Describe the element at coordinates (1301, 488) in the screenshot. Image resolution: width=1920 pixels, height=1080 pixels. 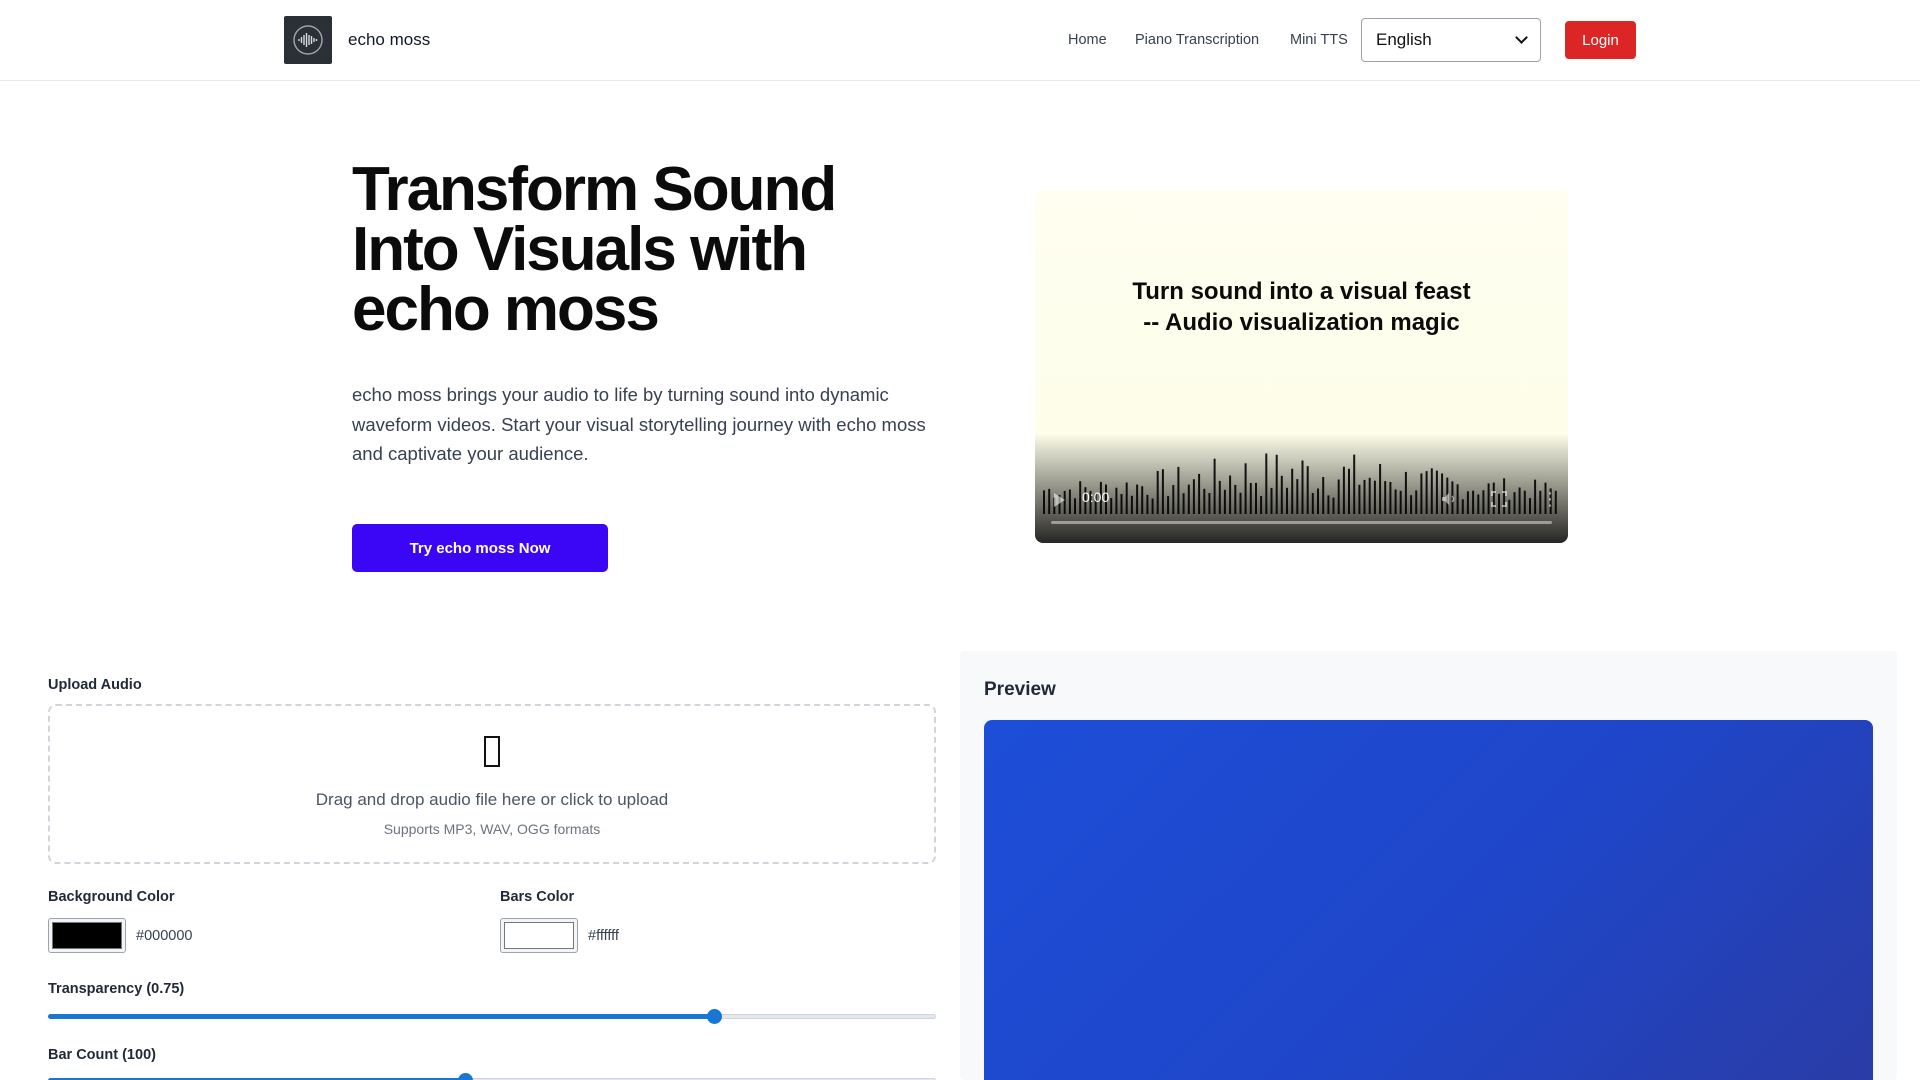
I see `video-controls-overlay` at that location.